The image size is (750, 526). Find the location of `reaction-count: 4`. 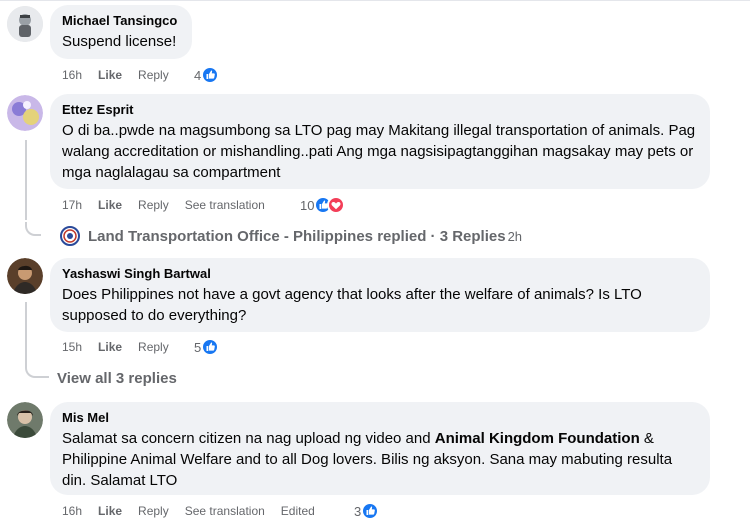

reaction-count: 4 is located at coordinates (207, 75).